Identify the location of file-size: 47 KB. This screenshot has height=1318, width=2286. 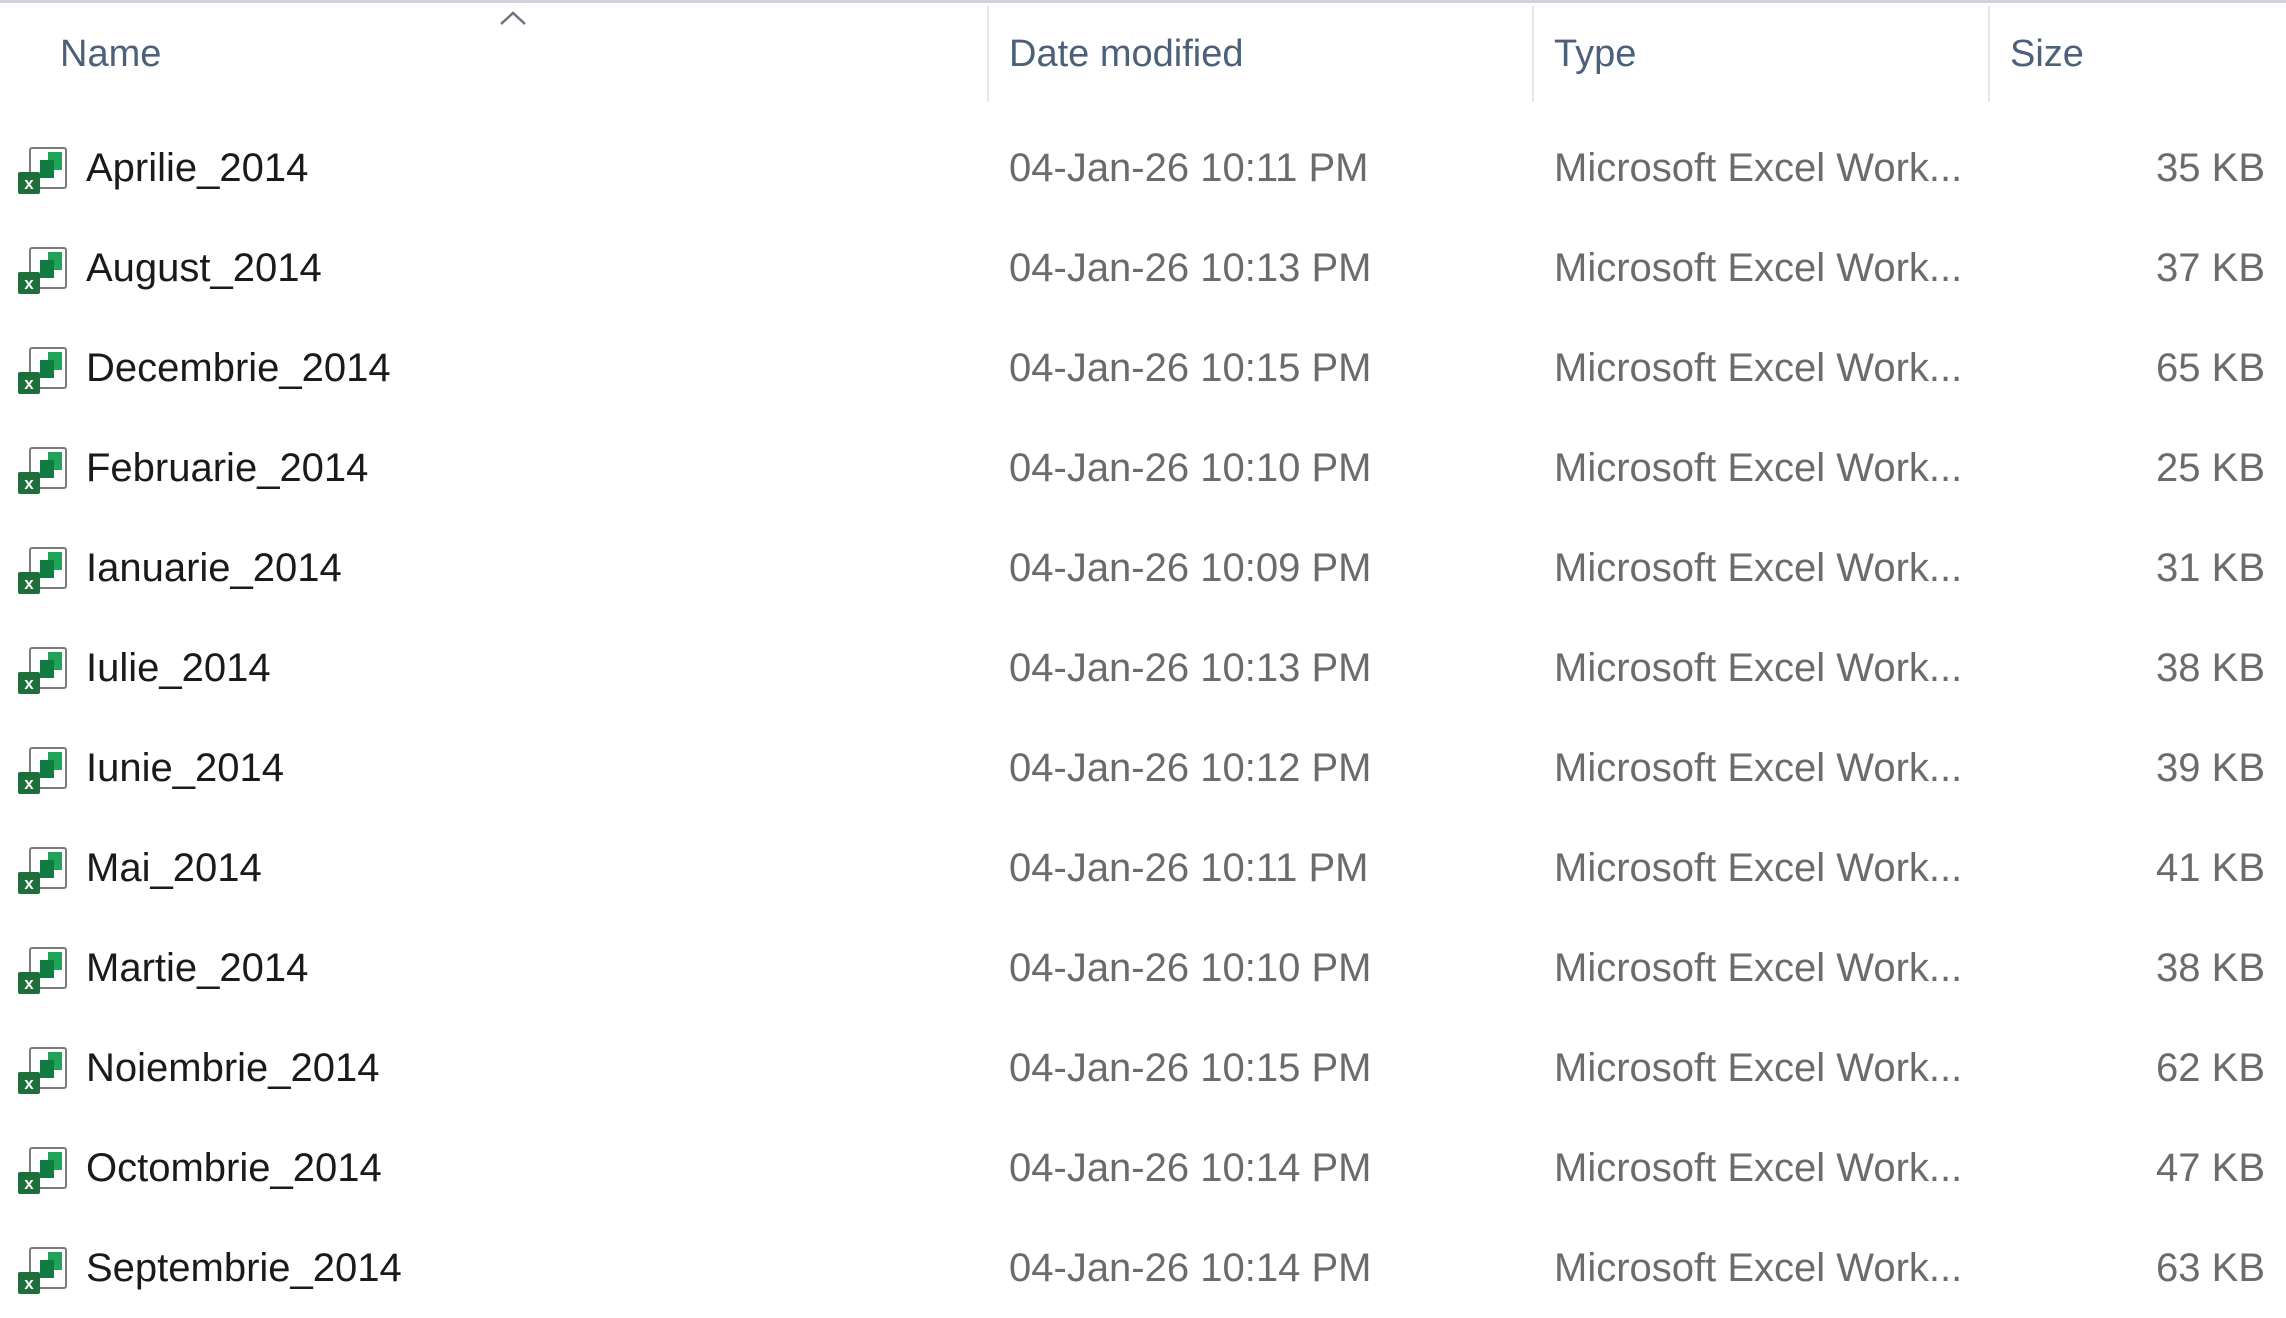
(2210, 1167).